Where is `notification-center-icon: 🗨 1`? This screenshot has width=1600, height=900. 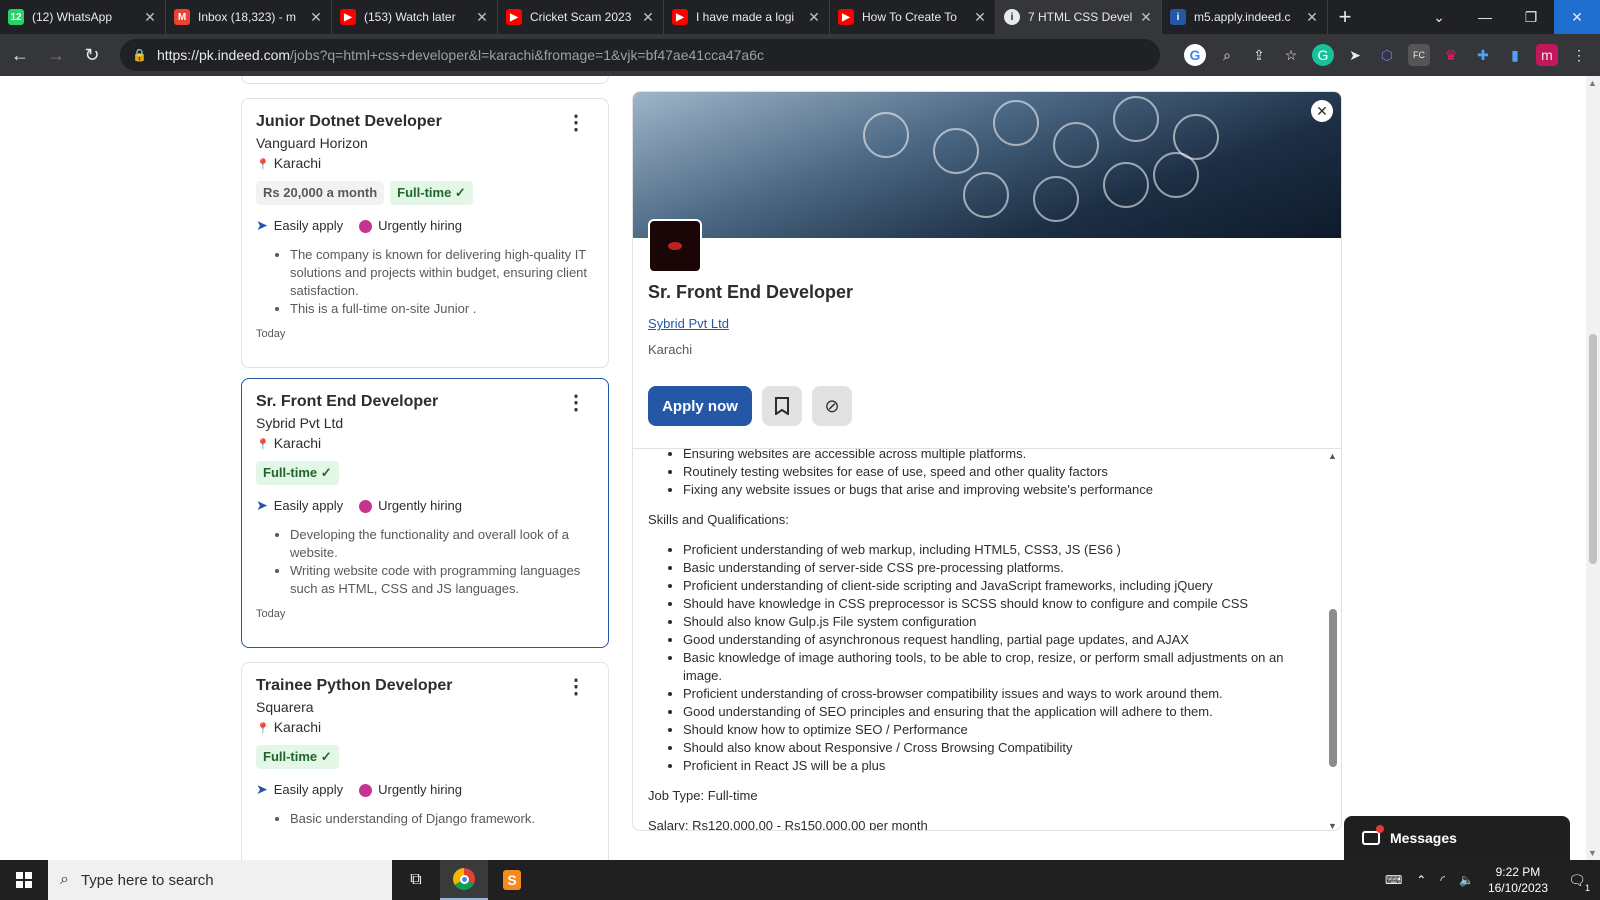 notification-center-icon: 🗨 1 is located at coordinates (1577, 880).